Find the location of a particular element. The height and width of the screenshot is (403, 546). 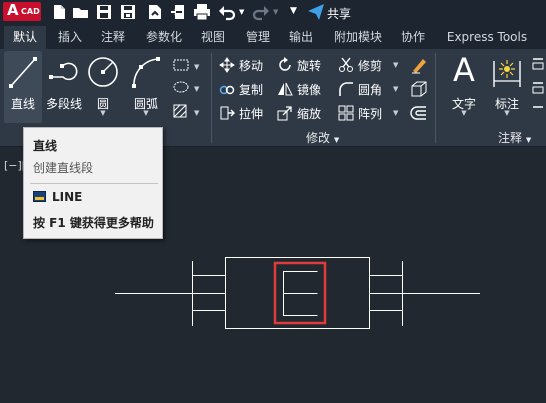

trim-label: 修剪 is located at coordinates (370, 65).